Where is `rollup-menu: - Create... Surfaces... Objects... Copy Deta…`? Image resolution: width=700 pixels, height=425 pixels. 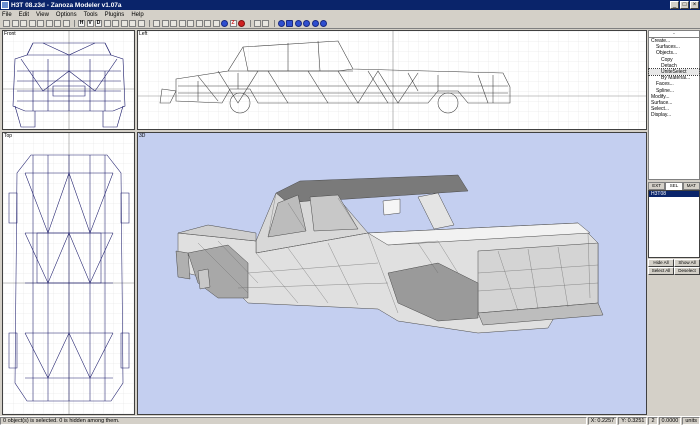 rollup-menu: - Create... Surfaces... Objects... Copy Deta… is located at coordinates (674, 105).